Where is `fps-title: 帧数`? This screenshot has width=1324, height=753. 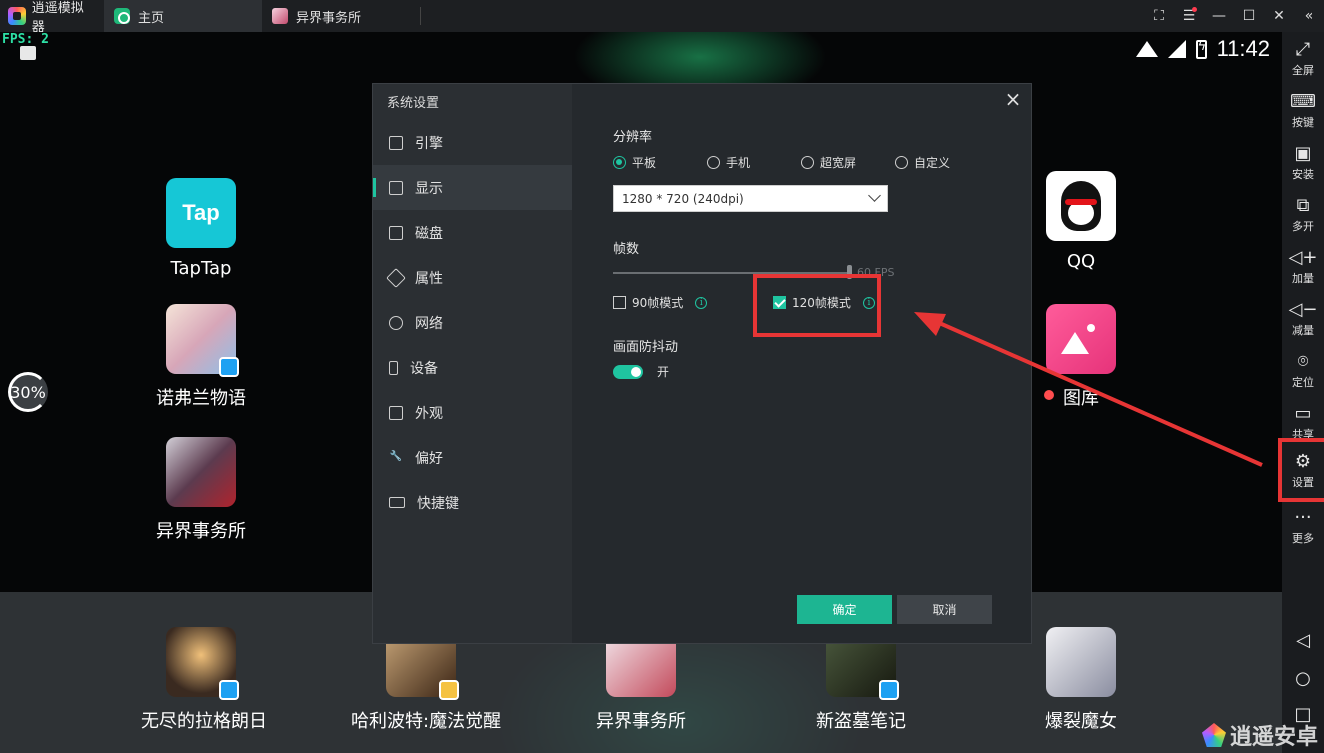
fps-title: 帧数 is located at coordinates (626, 249).